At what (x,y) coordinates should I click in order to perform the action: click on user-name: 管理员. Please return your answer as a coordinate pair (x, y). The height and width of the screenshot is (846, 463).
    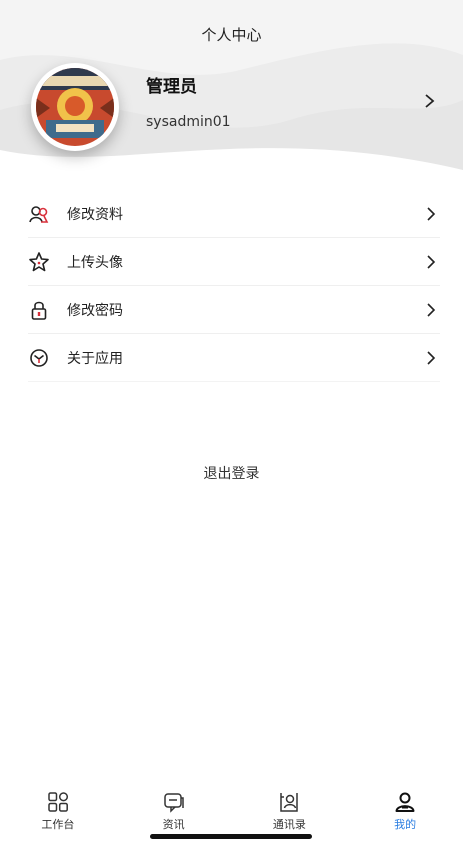
    Looking at the image, I should click on (171, 87).